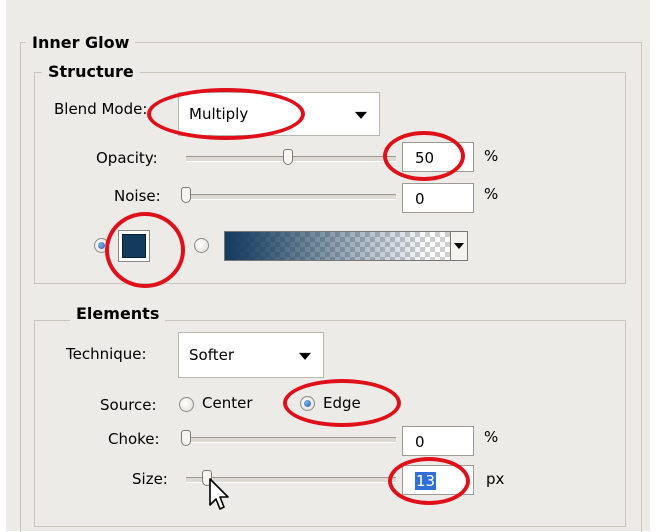  What do you see at coordinates (127, 158) in the screenshot?
I see `opacity-label: Opacity:` at bounding box center [127, 158].